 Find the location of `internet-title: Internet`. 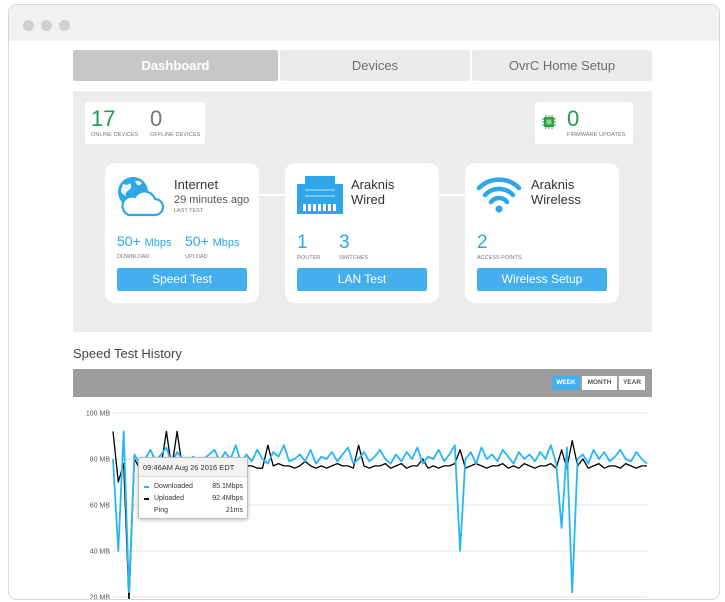

internet-title: Internet is located at coordinates (196, 184).